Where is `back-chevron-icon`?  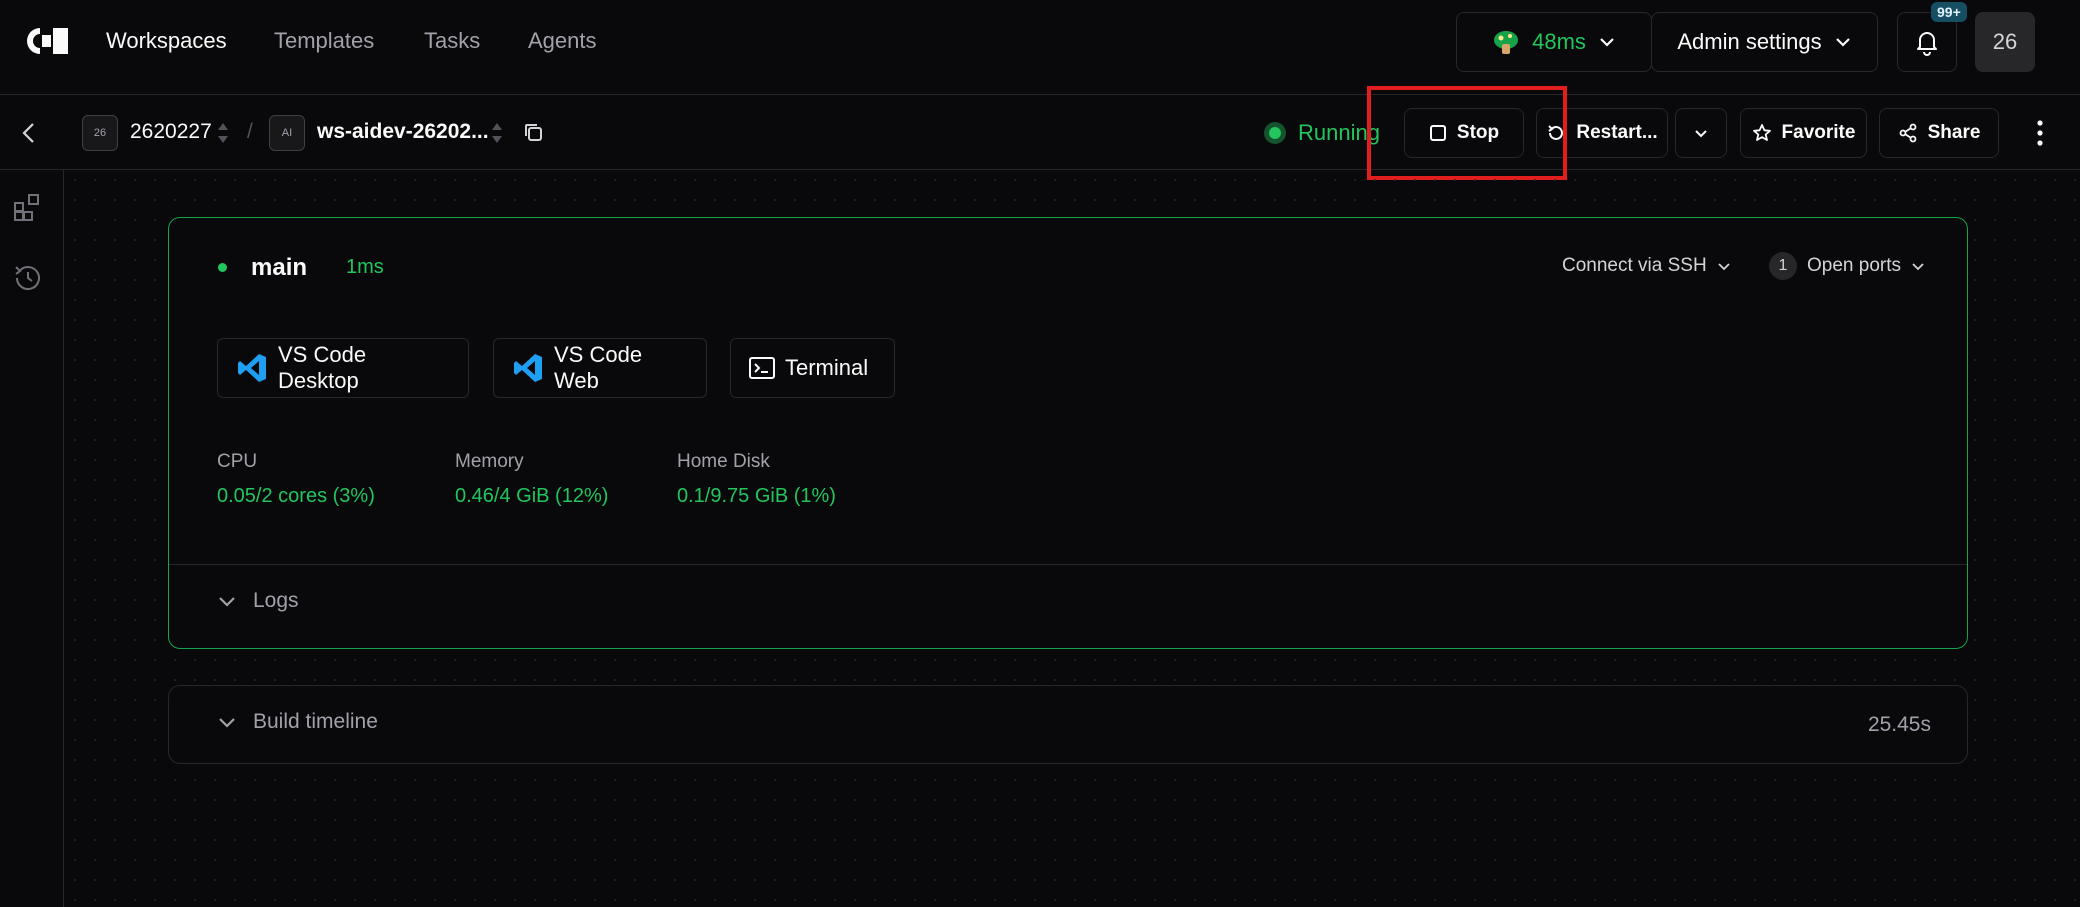
back-chevron-icon is located at coordinates (29, 133).